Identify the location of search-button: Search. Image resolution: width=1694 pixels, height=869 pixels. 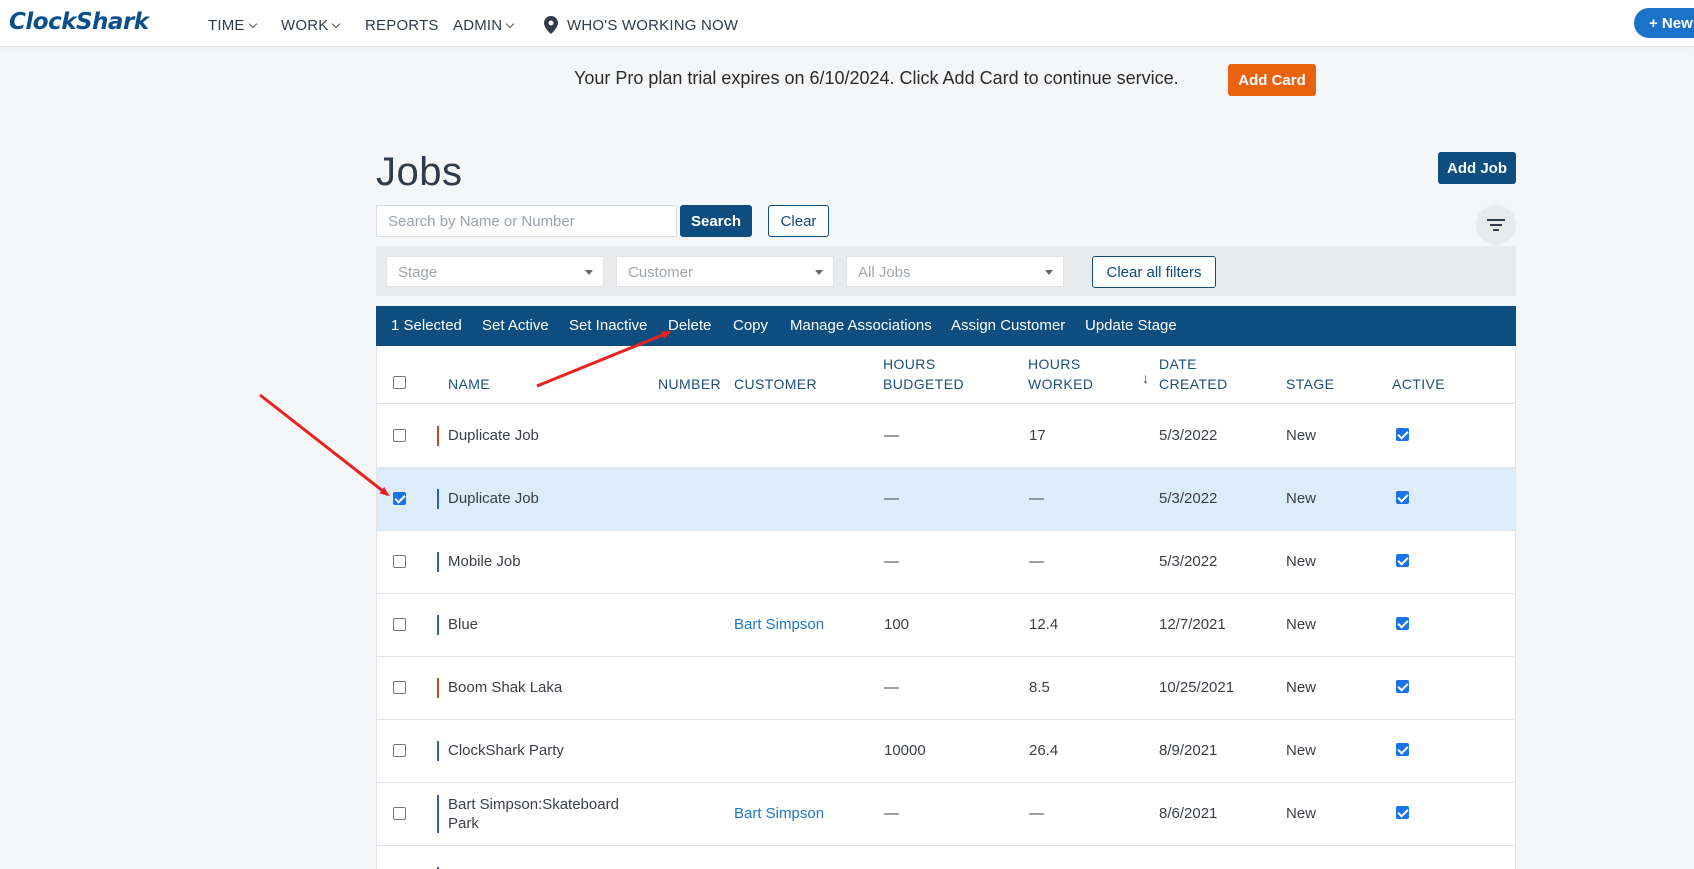
(716, 221).